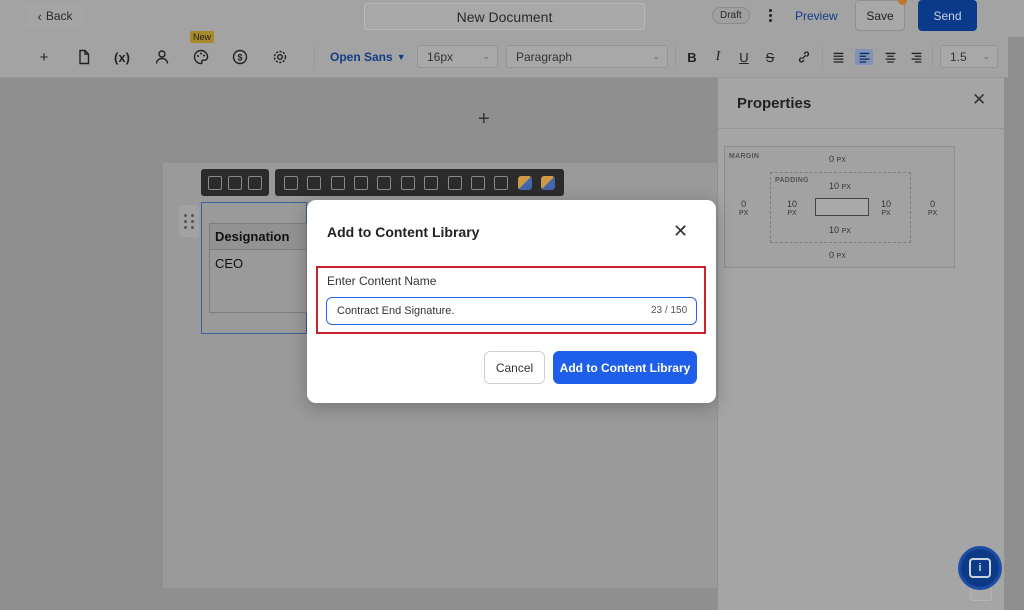 The width and height of the screenshot is (1024, 610). I want to click on variable-icon: (x), so click(122, 57).